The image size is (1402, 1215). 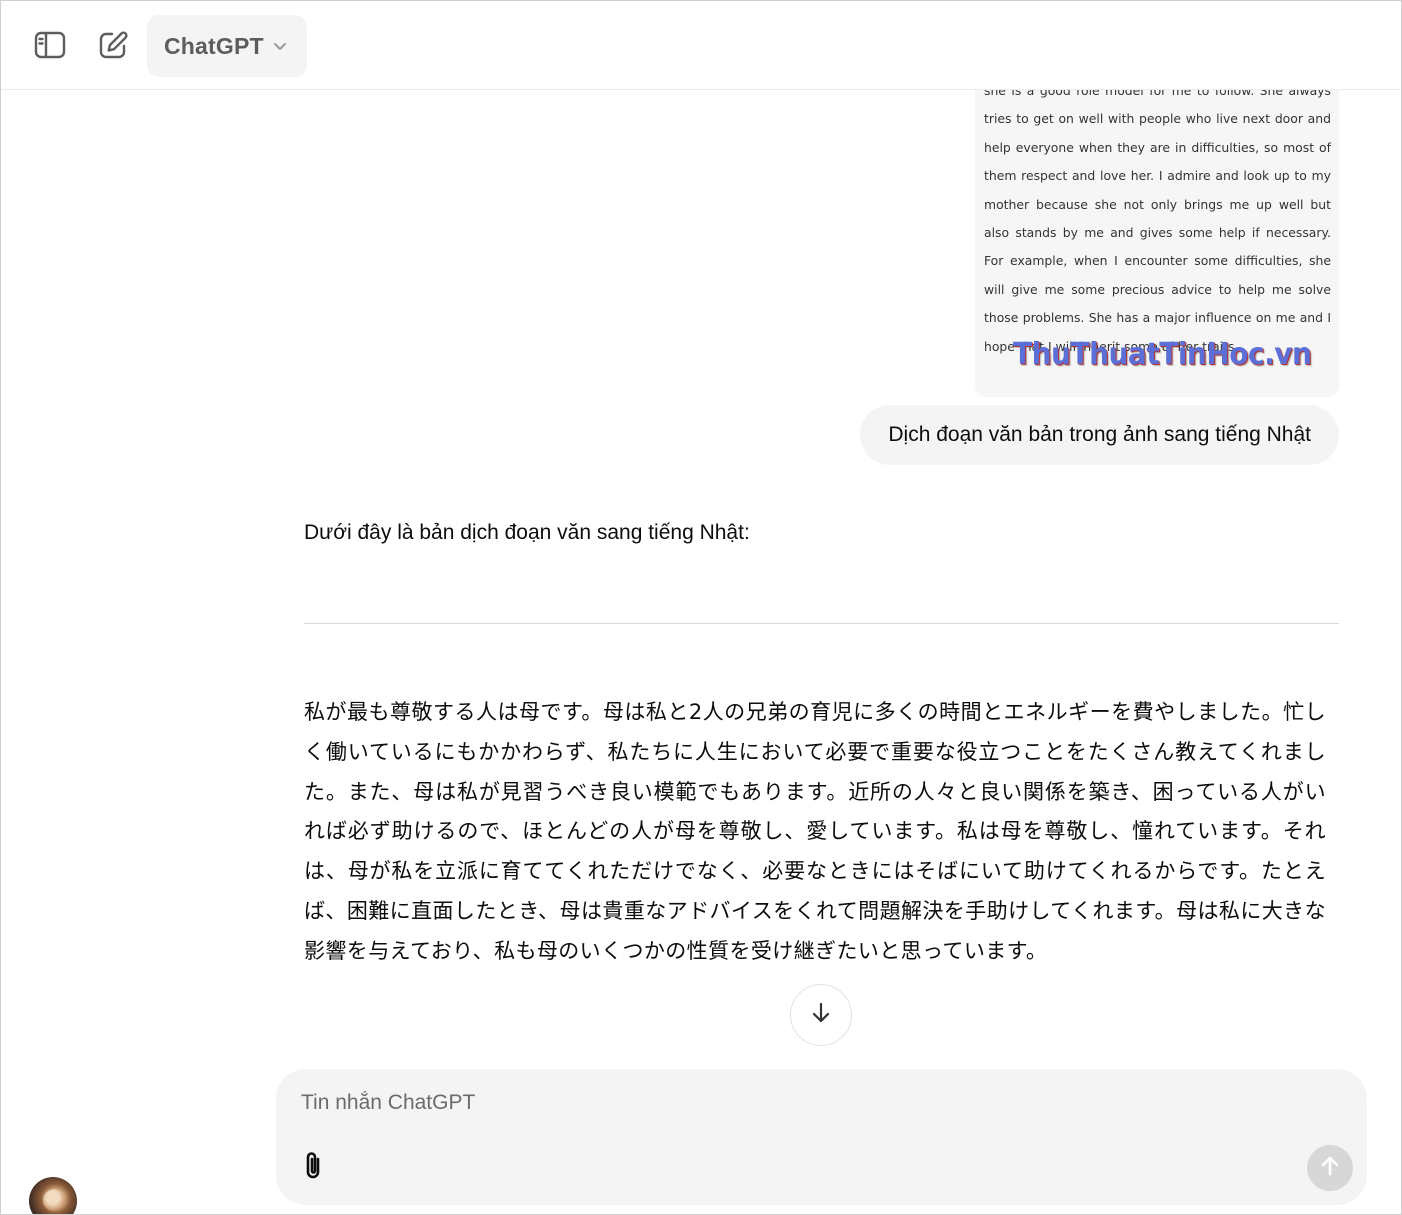 I want to click on sidebar-toggle-icon, so click(x=50, y=45).